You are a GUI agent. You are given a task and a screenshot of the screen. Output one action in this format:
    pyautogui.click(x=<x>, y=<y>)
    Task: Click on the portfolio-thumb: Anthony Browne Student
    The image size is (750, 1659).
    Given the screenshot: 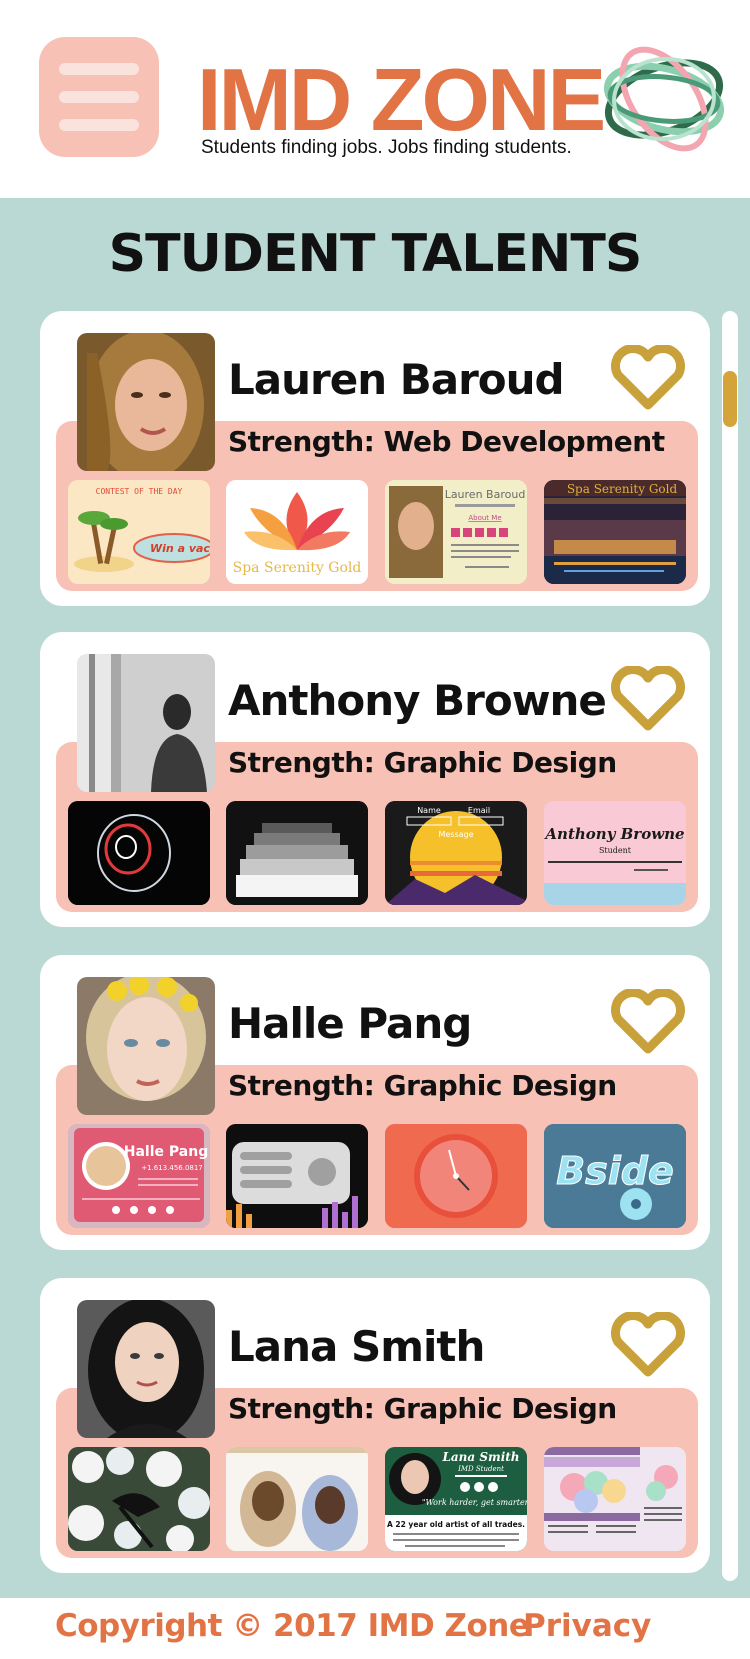 What is the action you would take?
    pyautogui.click(x=615, y=853)
    